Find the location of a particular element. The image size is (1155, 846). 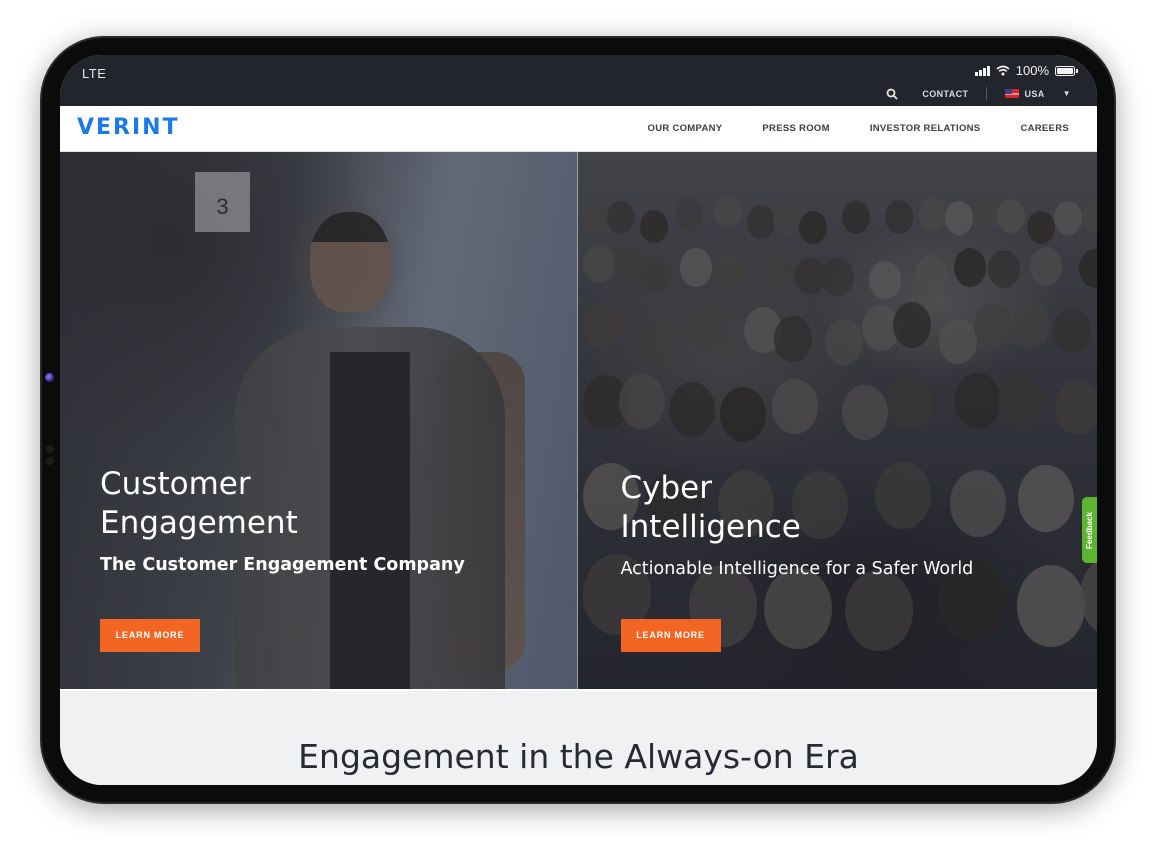

status-indicators: 100% is located at coordinates (1026, 70).